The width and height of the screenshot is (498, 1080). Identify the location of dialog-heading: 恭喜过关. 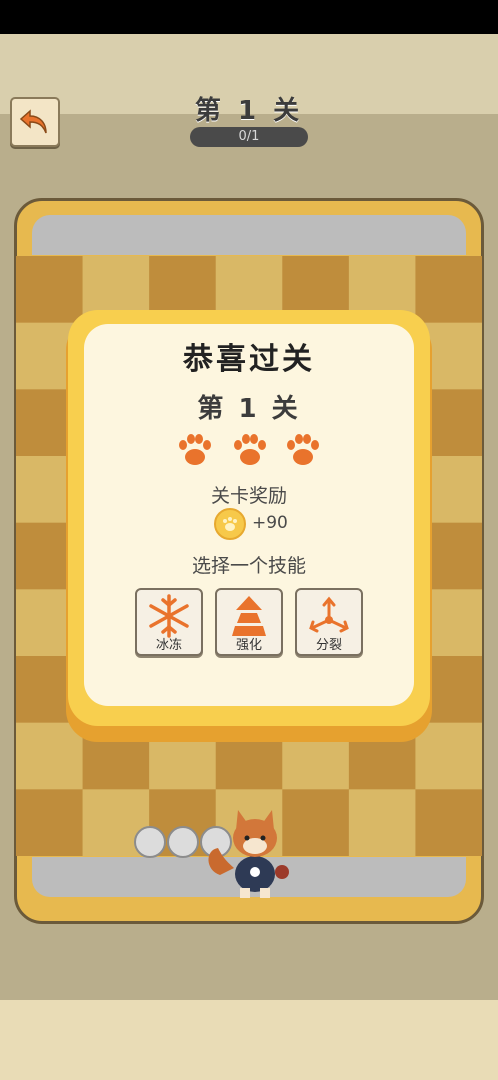
(249, 359).